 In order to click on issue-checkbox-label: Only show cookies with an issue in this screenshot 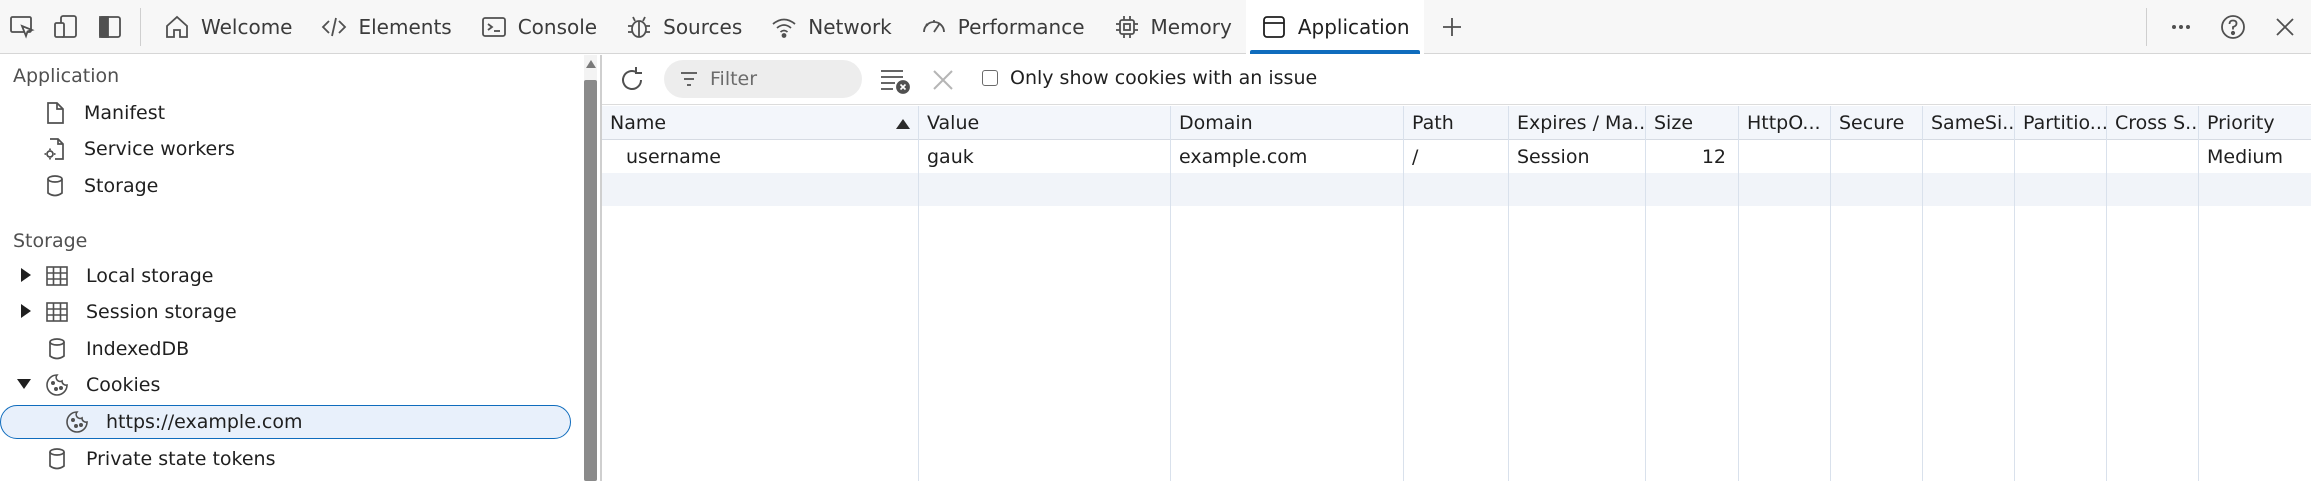, I will do `click(1164, 78)`.